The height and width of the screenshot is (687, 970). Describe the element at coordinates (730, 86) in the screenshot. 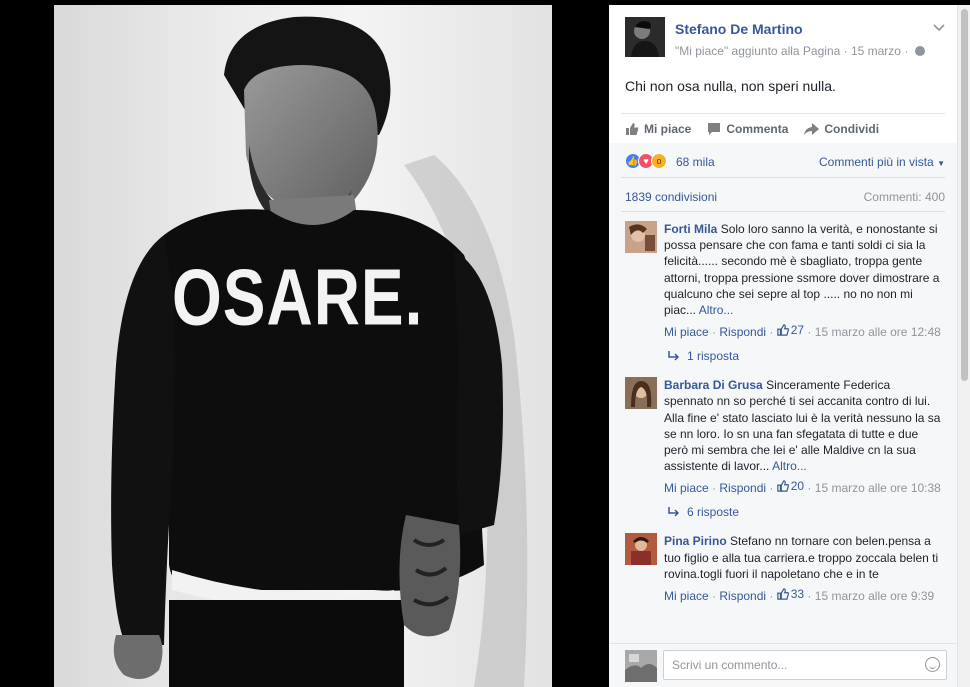

I see `post-text: Chi non osa nulla, non speri nulla.` at that location.